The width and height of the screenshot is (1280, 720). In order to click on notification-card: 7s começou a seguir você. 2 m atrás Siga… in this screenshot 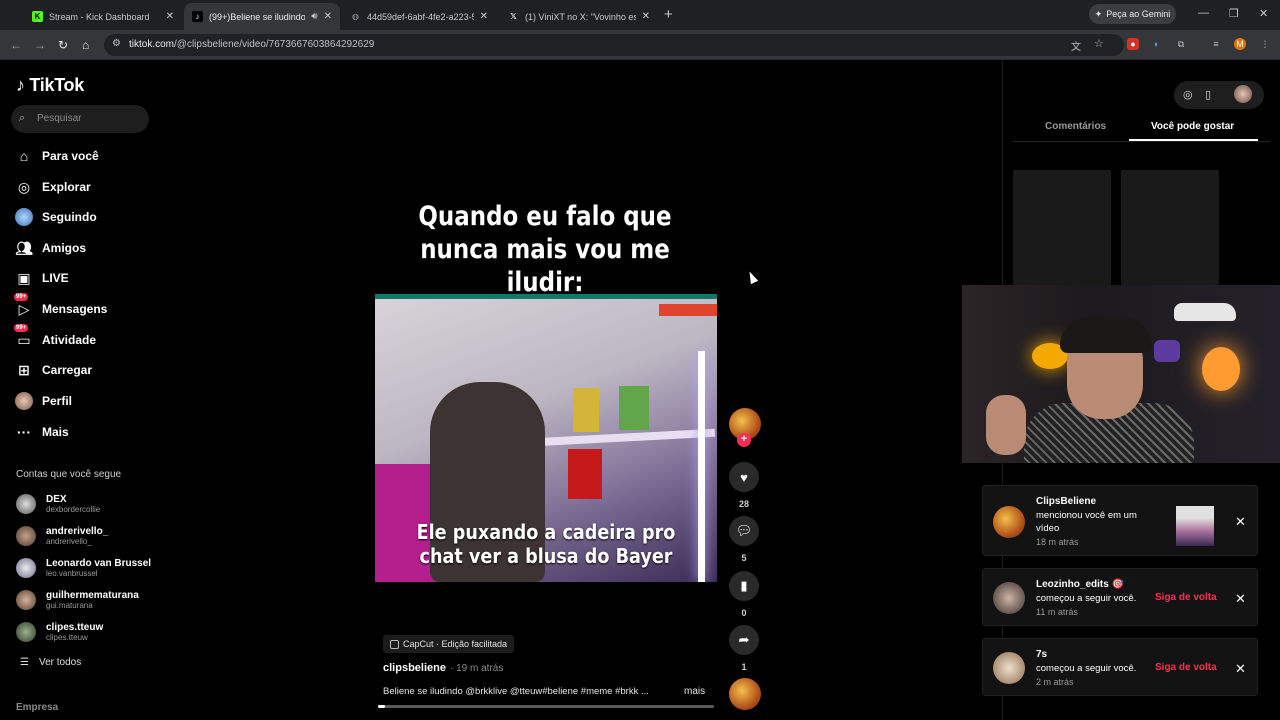, I will do `click(1120, 667)`.